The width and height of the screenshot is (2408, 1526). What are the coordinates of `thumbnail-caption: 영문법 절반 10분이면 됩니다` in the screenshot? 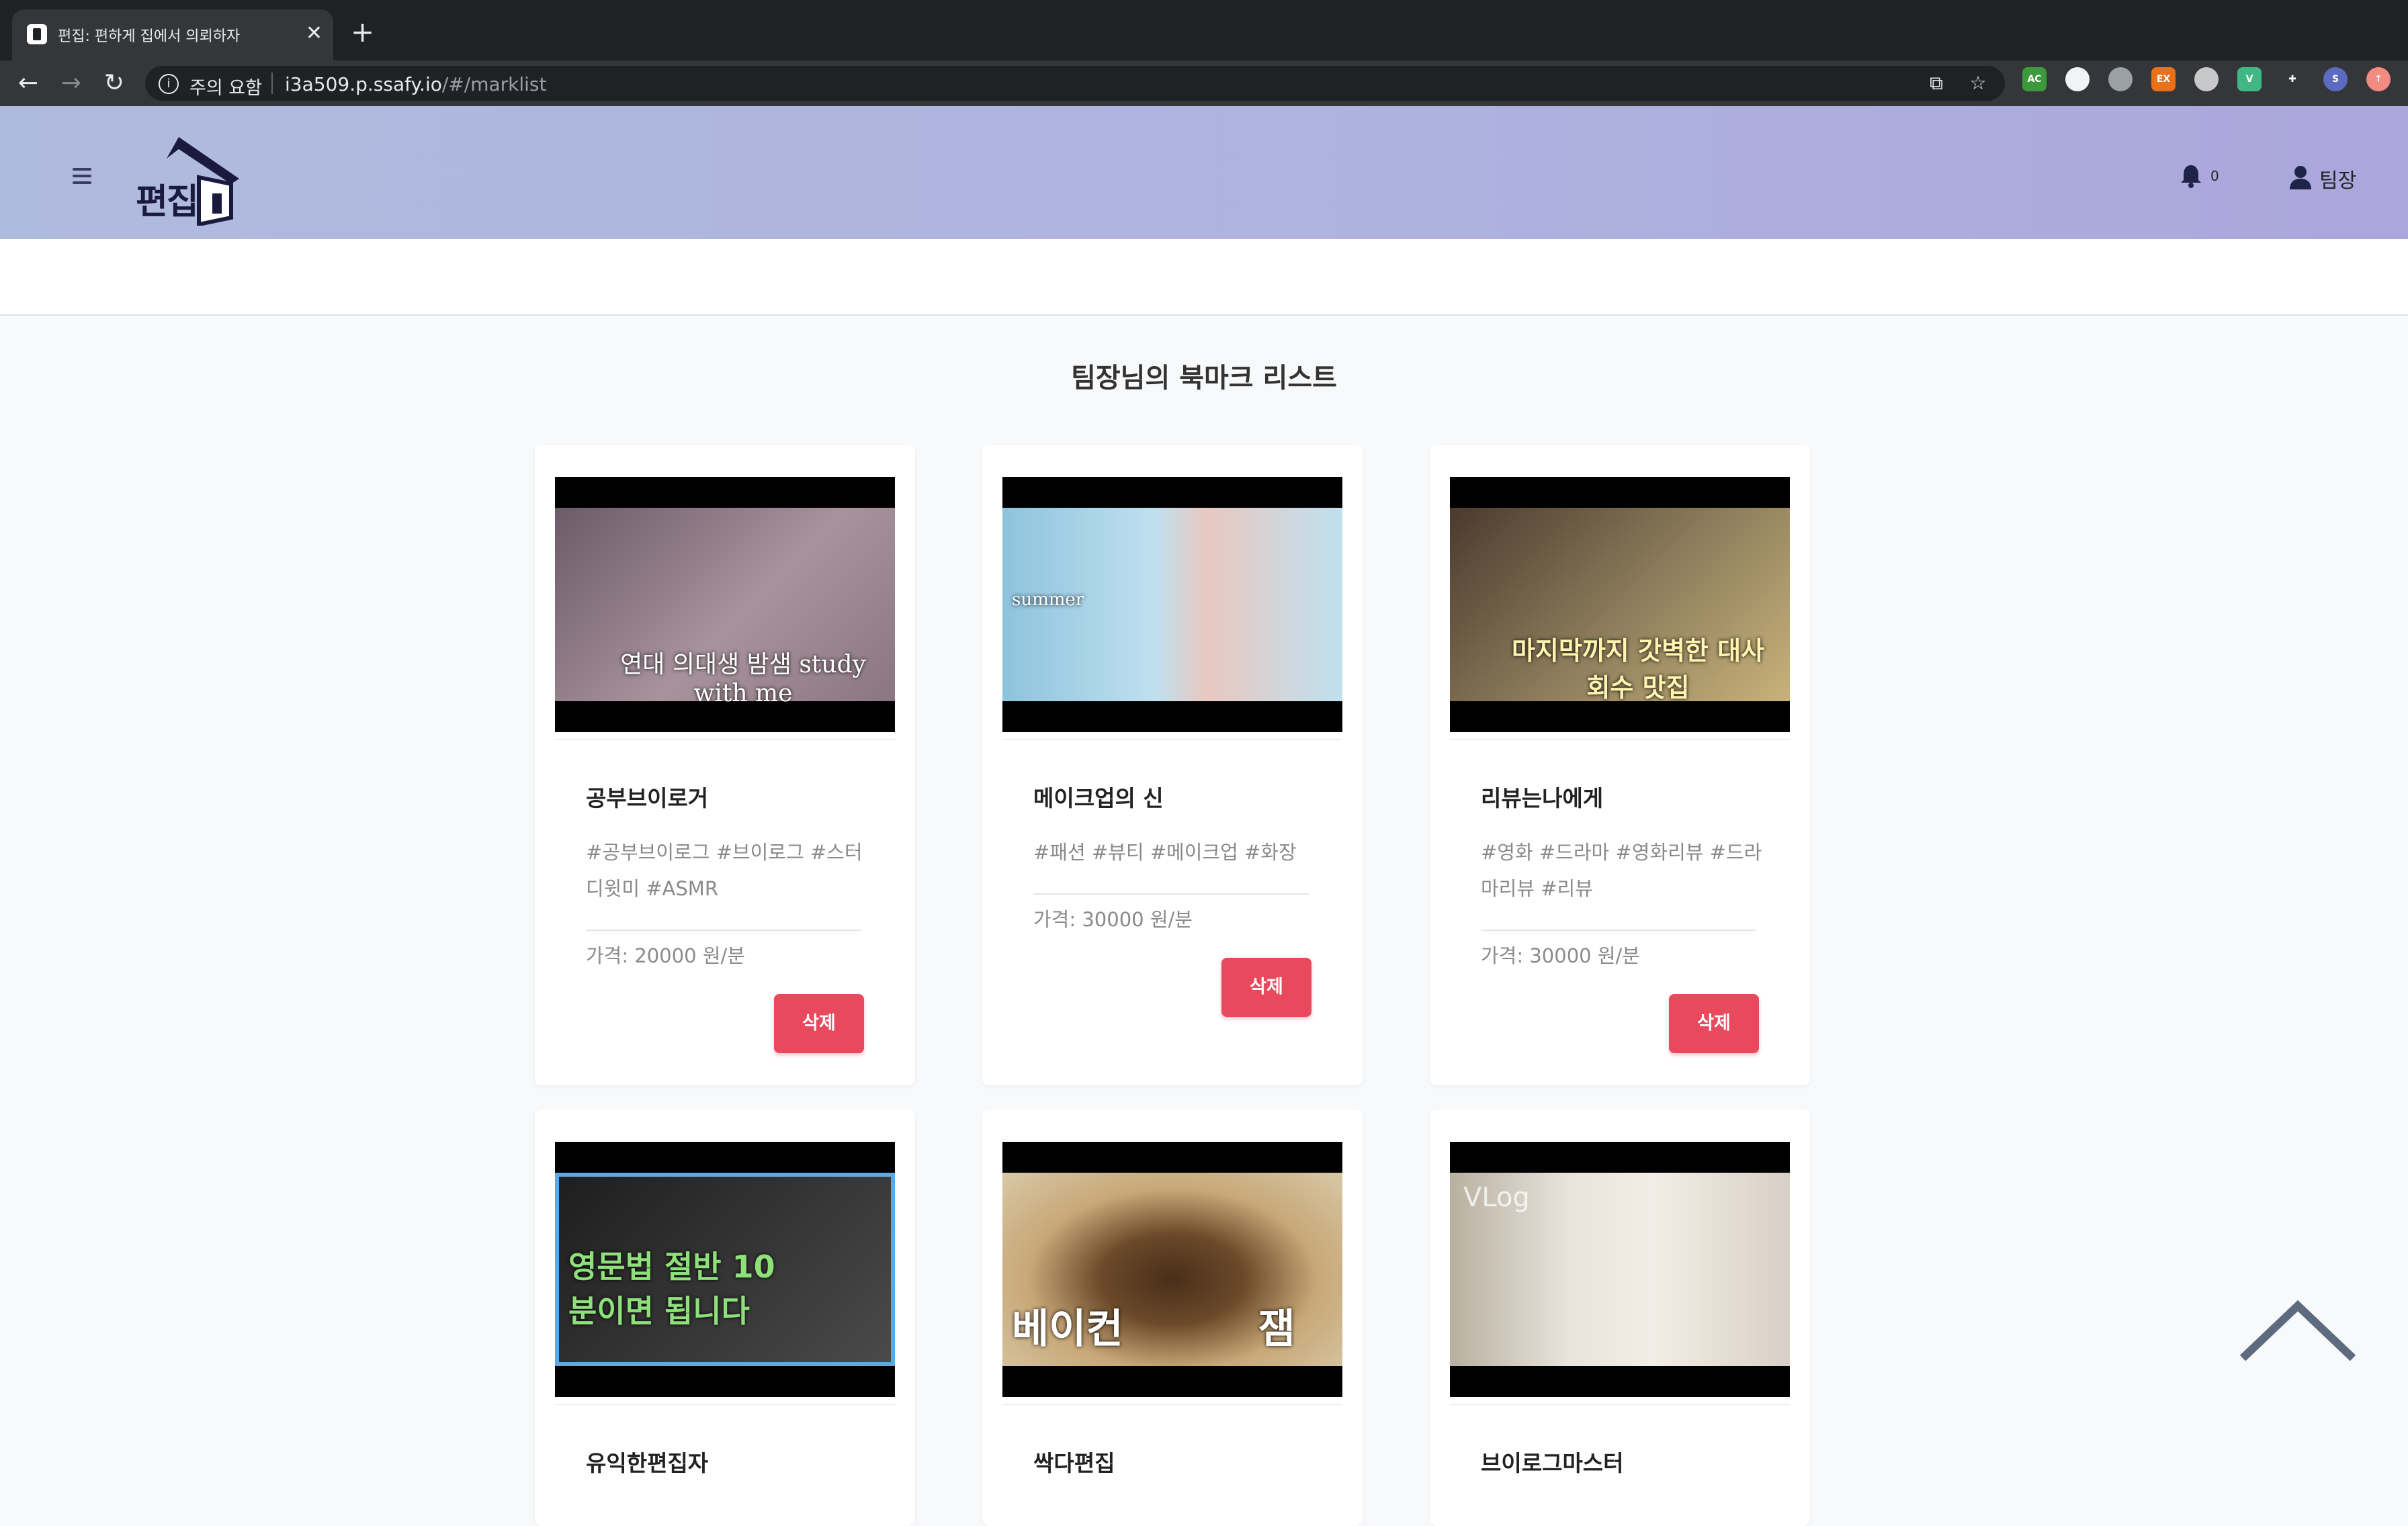 It's located at (671, 1289).